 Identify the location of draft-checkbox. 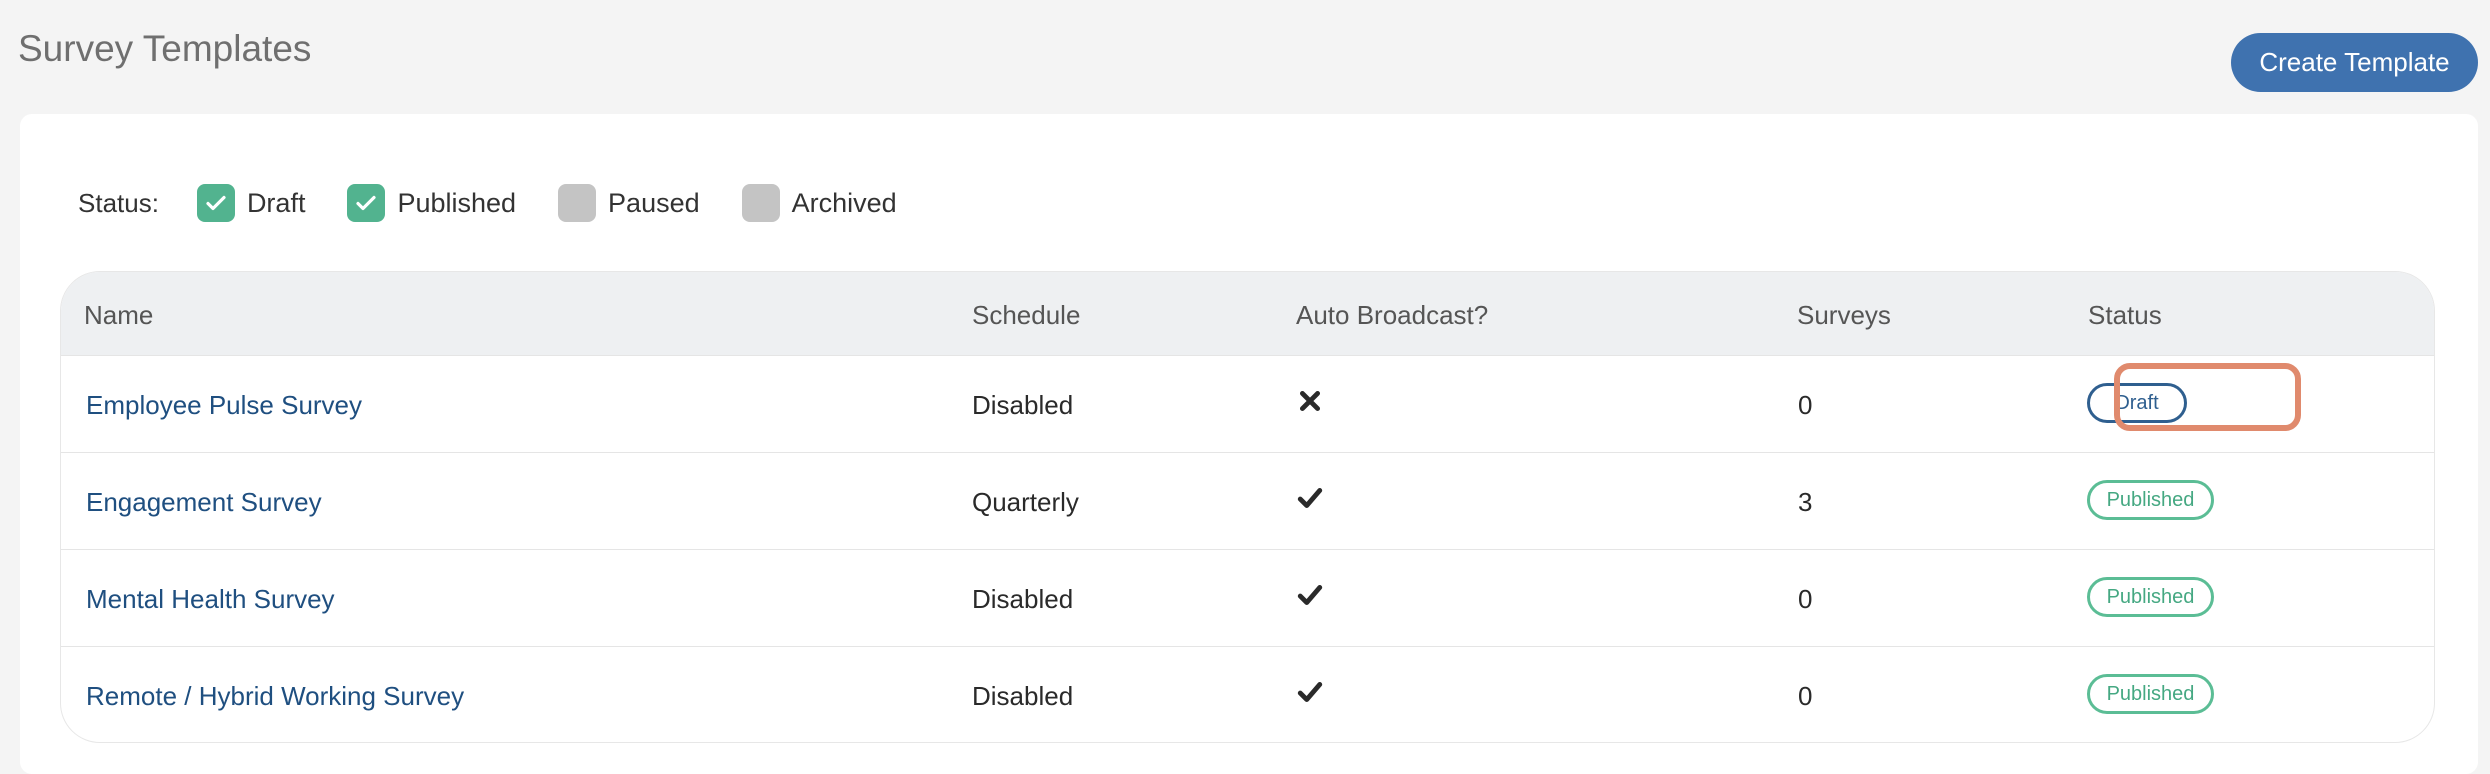
(215, 203).